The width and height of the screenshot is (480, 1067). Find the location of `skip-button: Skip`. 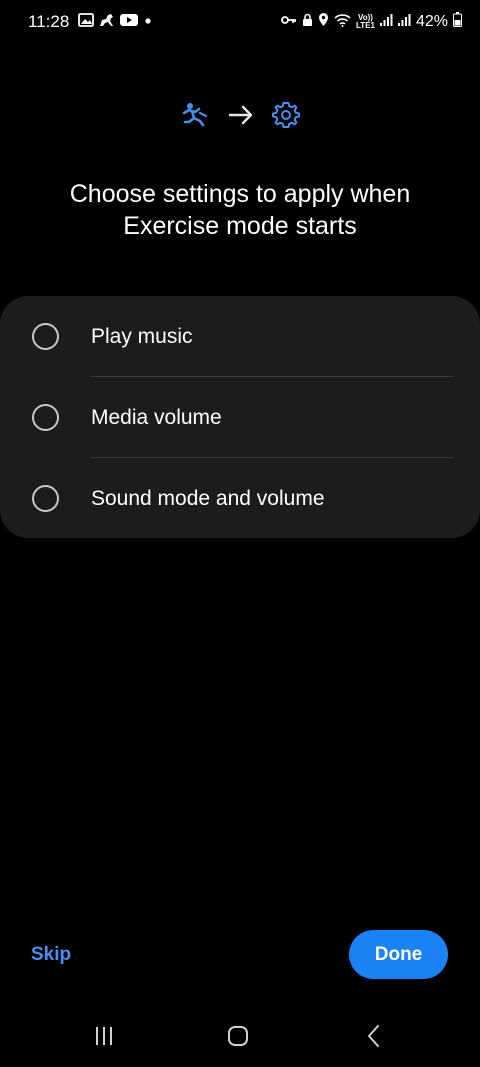

skip-button: Skip is located at coordinates (51, 955).